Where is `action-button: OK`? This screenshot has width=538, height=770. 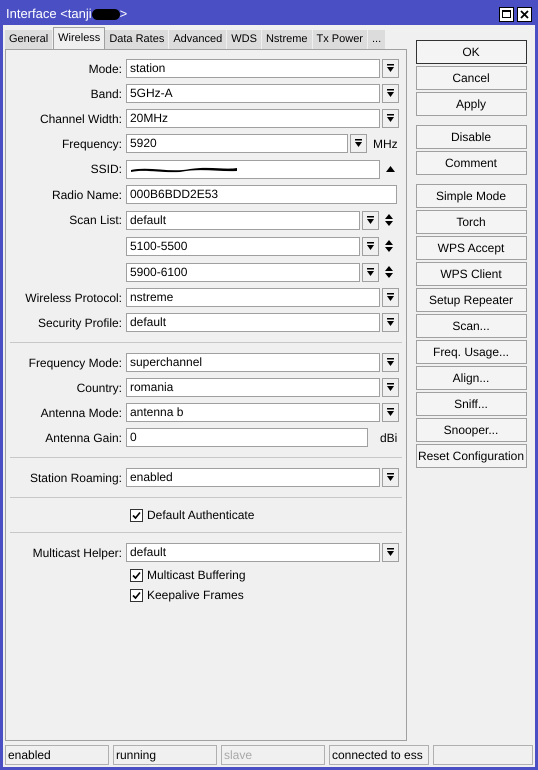 action-button: OK is located at coordinates (471, 52).